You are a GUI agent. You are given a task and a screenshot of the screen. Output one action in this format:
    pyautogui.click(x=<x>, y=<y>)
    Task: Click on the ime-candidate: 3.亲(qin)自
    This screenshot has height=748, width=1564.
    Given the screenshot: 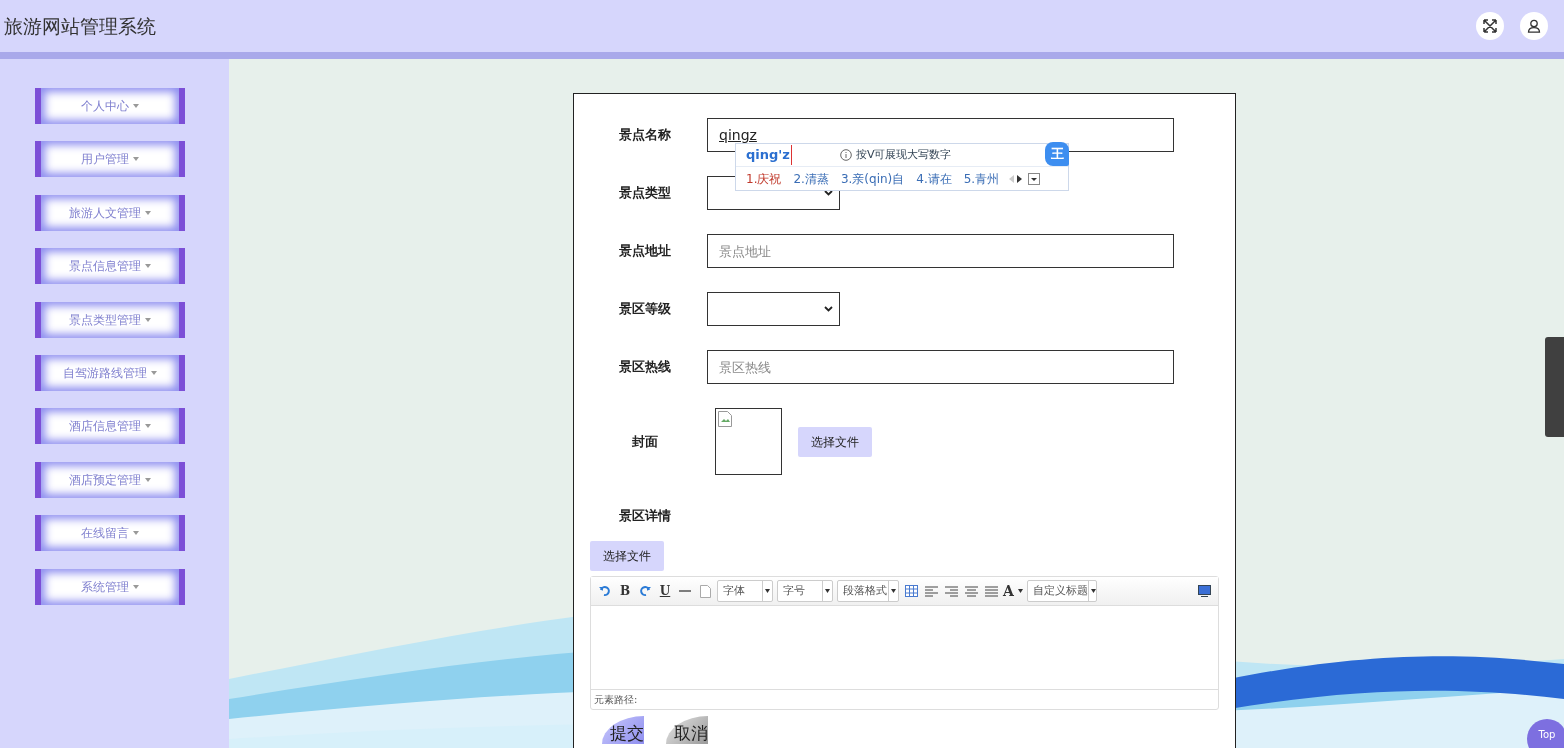 What is the action you would take?
    pyautogui.click(x=872, y=179)
    